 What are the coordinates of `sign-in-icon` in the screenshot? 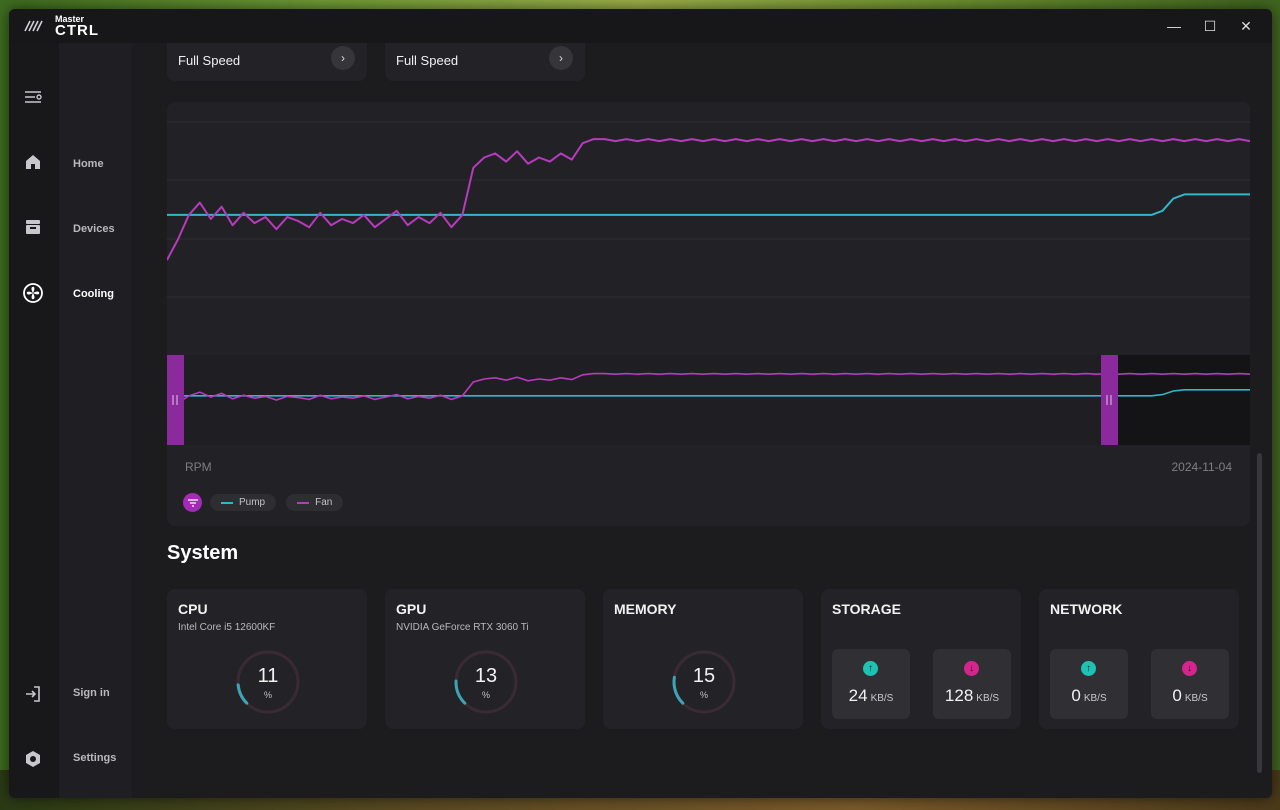 It's located at (33, 694).